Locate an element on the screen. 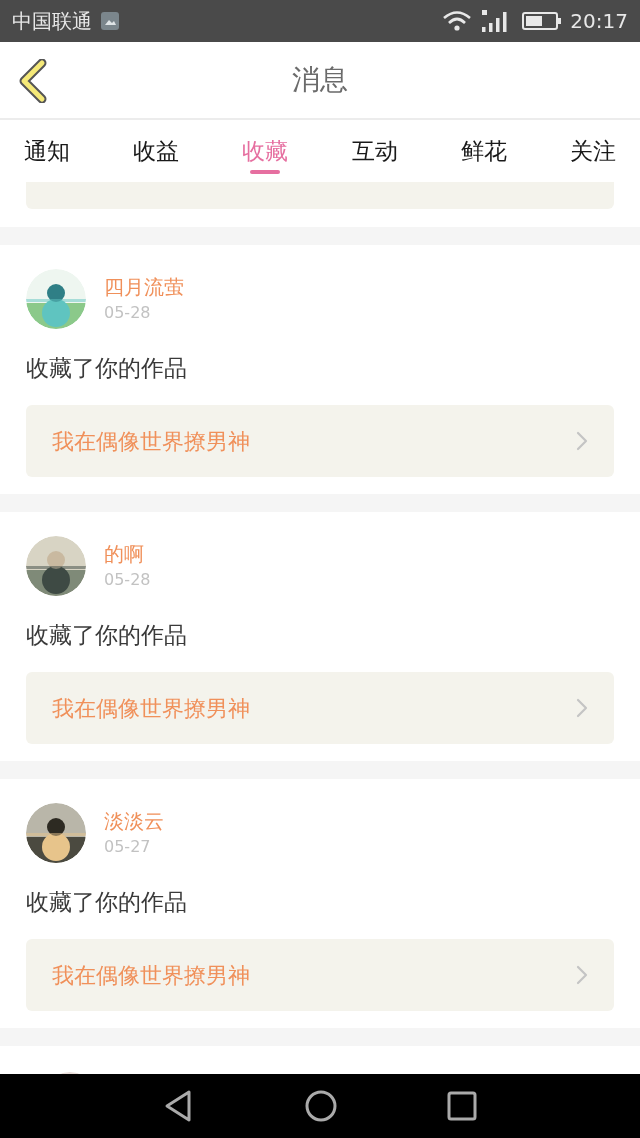  home-circle-icon is located at coordinates (321, 1106).